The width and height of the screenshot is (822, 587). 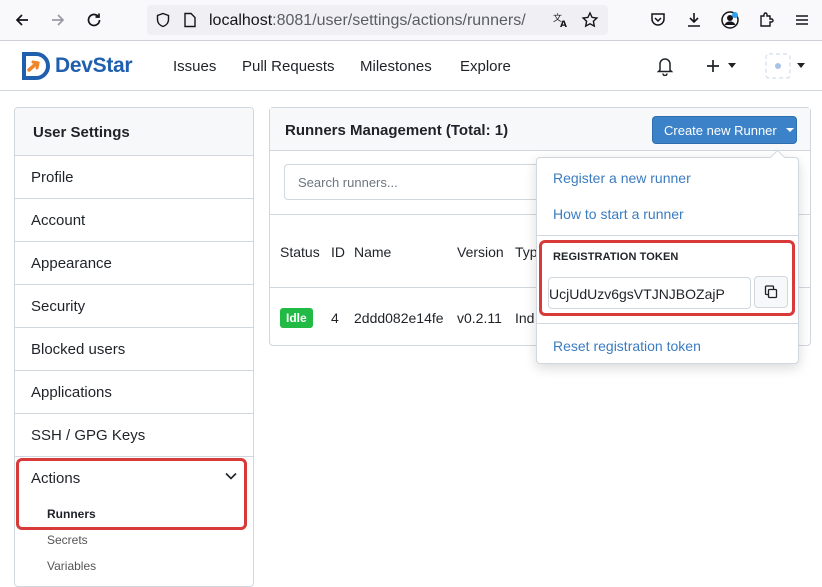 What do you see at coordinates (134, 220) in the screenshot?
I see `sidebar-item-account: Account` at bounding box center [134, 220].